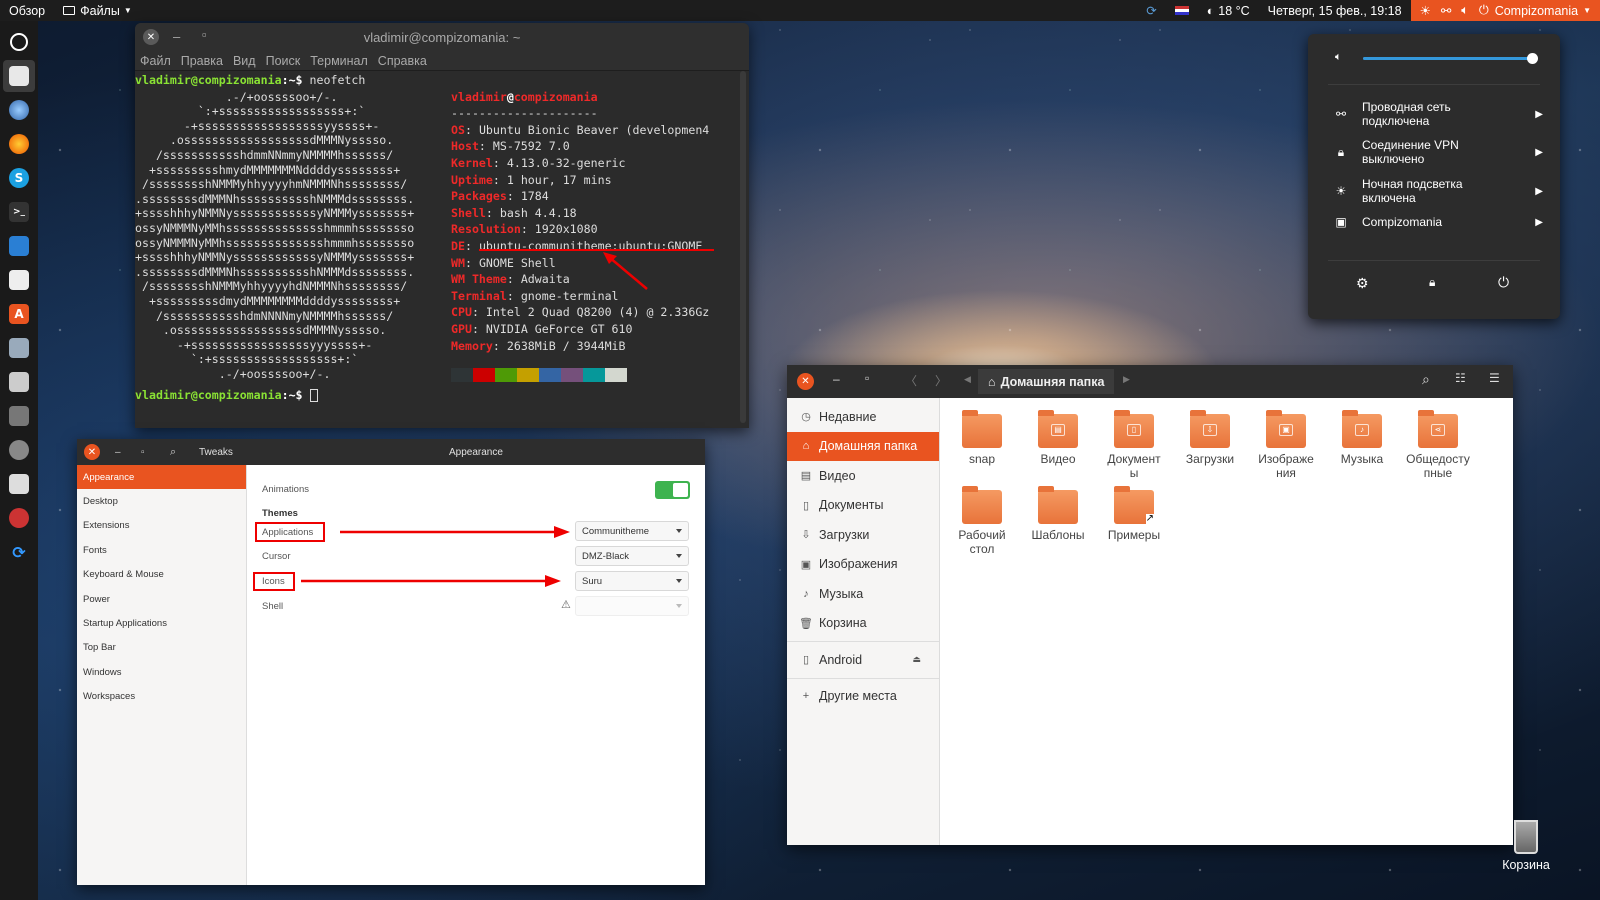 The image size is (1600, 900). What do you see at coordinates (982, 521) in the screenshot?
I see `file-item: Рабочий столРабочийстол` at bounding box center [982, 521].